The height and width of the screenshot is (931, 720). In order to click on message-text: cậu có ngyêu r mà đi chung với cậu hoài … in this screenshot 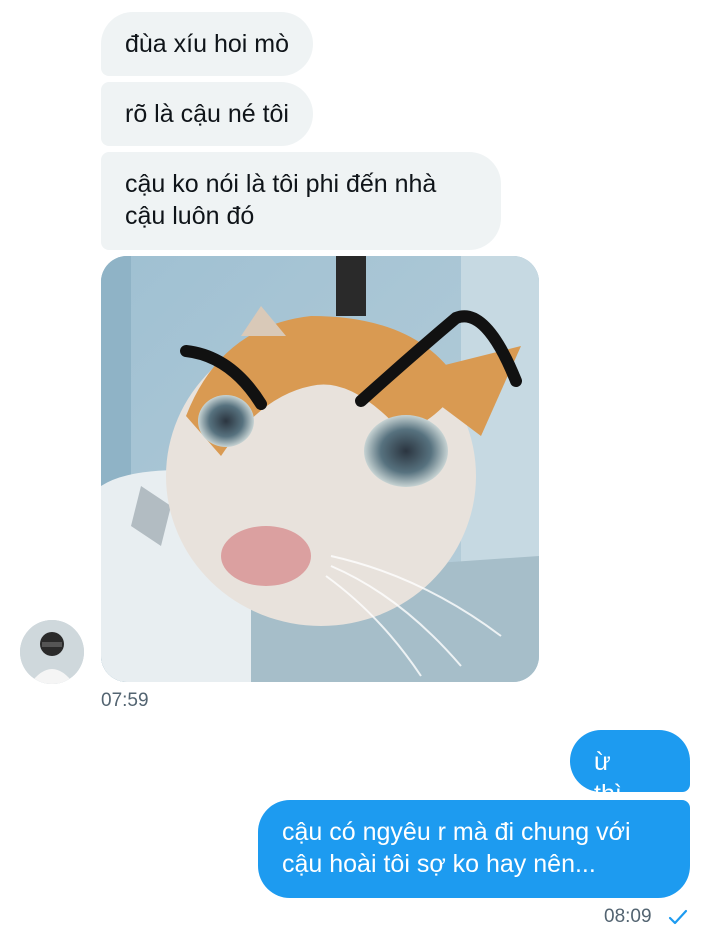, I will do `click(456, 848)`.